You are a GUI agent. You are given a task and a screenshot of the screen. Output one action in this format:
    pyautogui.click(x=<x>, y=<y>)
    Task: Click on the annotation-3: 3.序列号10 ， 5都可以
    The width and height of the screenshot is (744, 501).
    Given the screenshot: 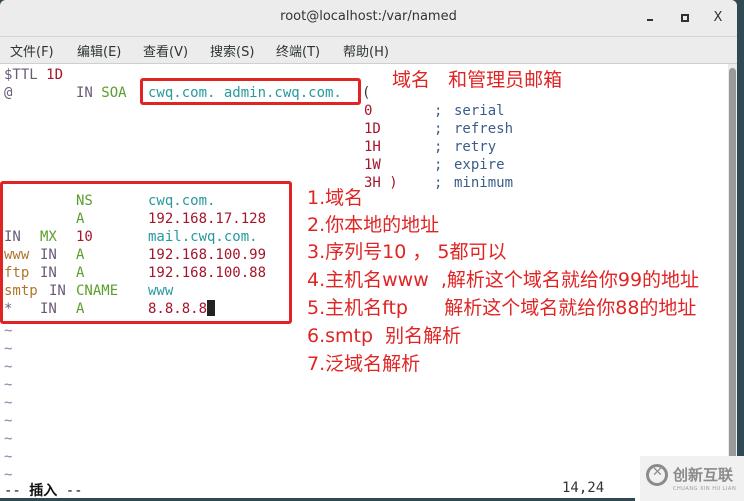 What is the action you would take?
    pyautogui.click(x=407, y=252)
    